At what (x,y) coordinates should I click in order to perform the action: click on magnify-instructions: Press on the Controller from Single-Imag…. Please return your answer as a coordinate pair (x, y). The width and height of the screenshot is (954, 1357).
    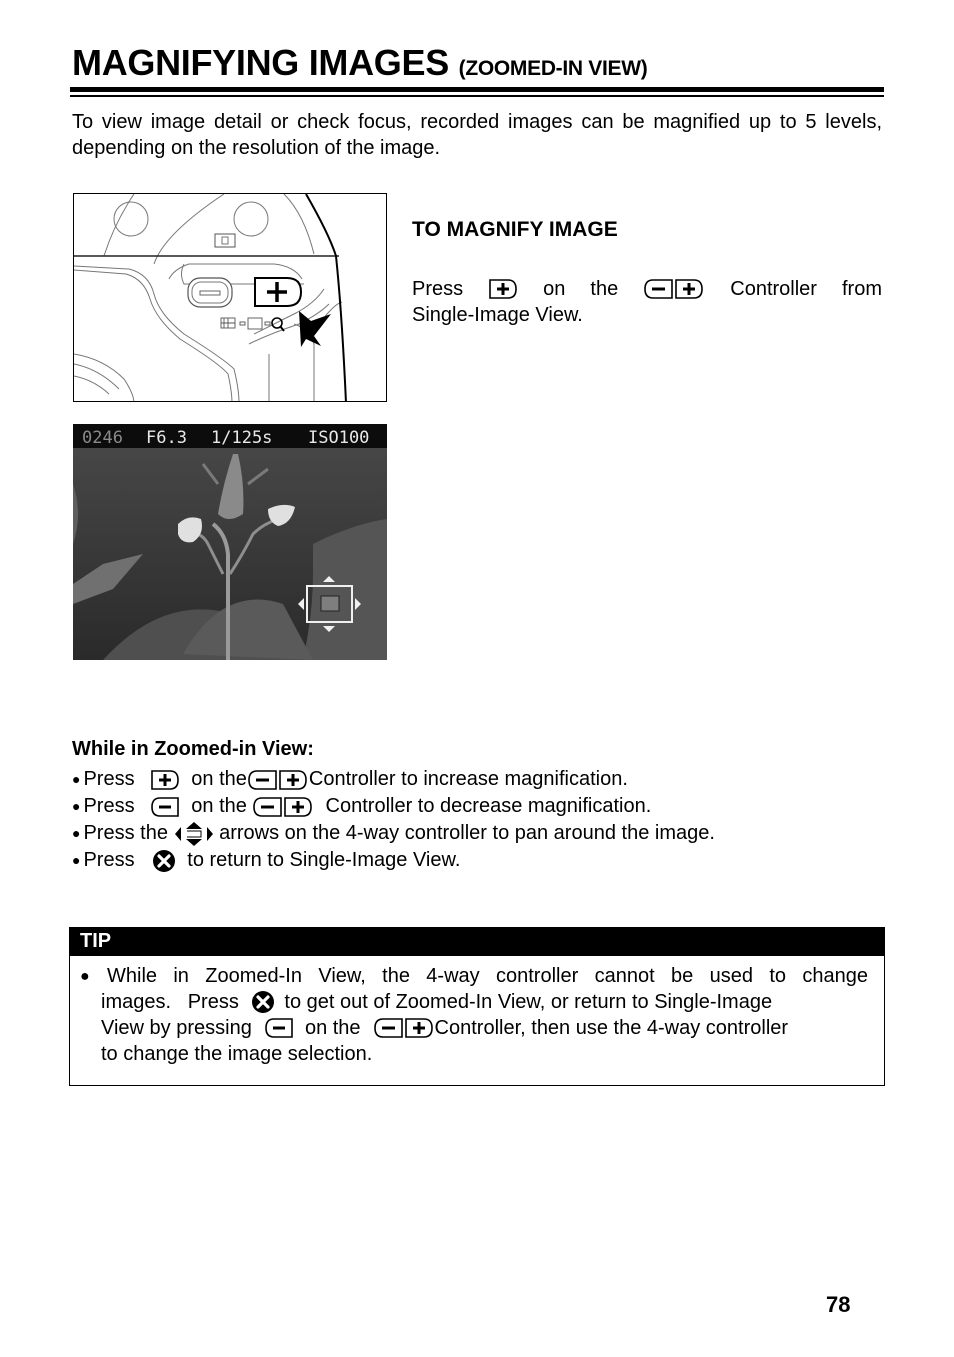
    Looking at the image, I should click on (647, 302).